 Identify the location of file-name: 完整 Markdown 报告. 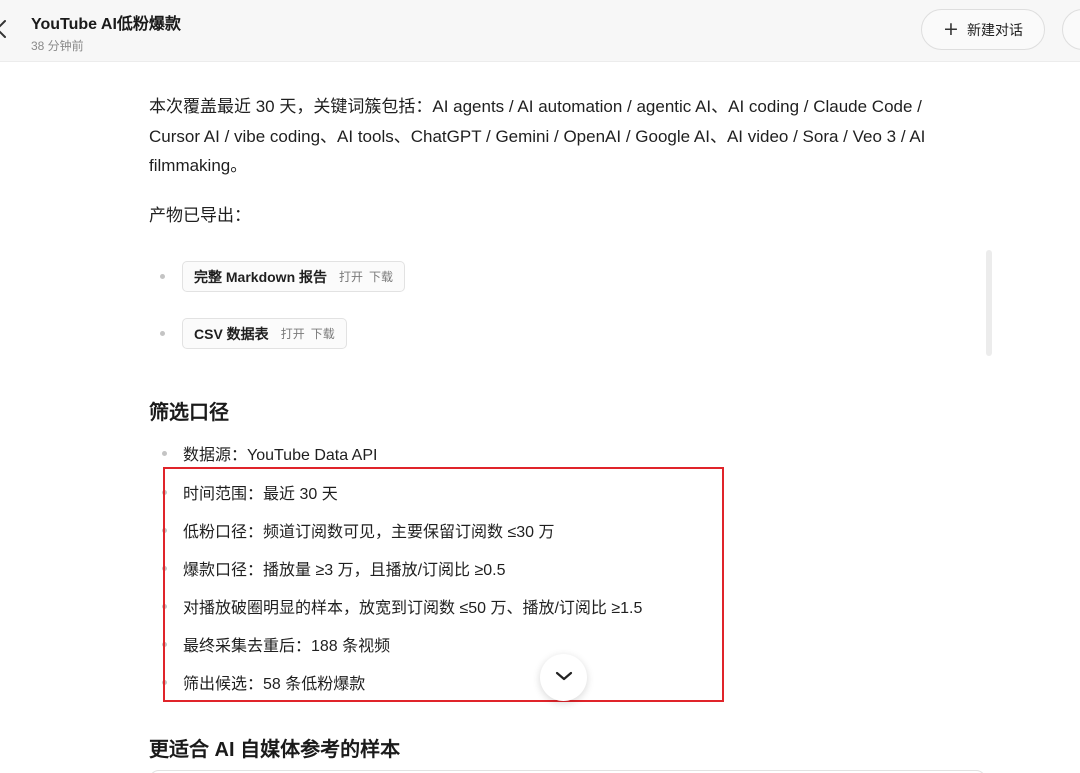
(261, 276).